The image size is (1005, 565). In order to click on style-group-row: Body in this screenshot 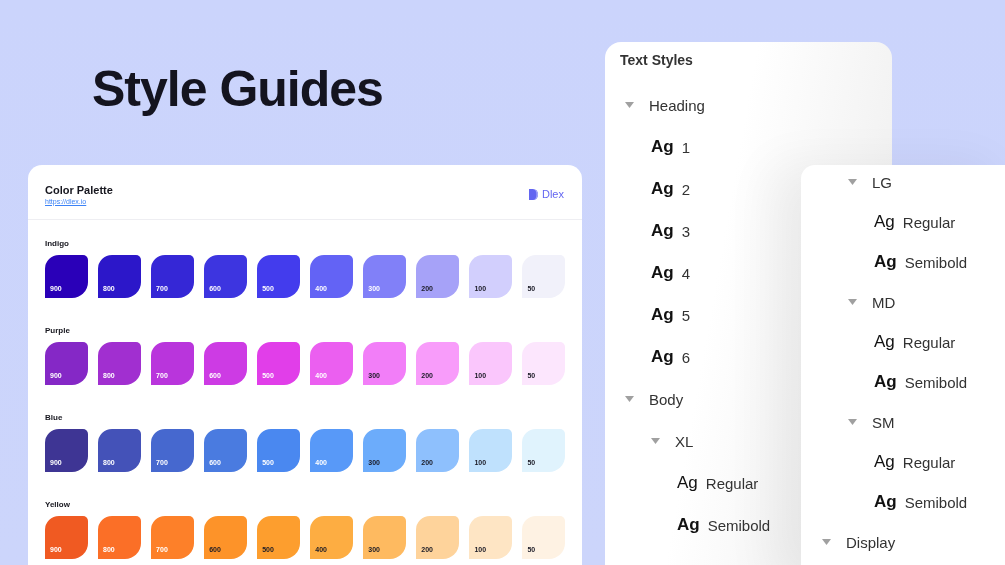, I will do `click(654, 399)`.